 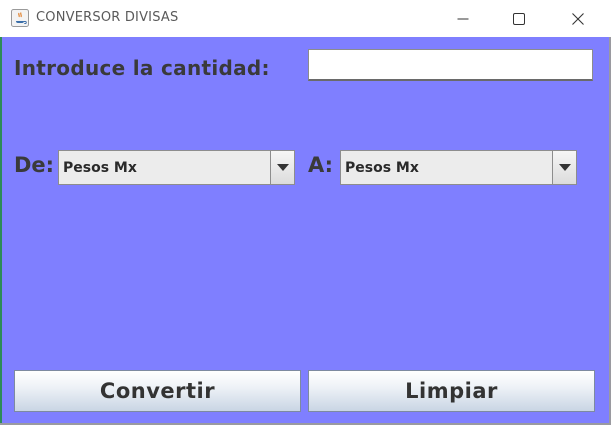 I want to click on clear-button: Limpiar, so click(x=451, y=391).